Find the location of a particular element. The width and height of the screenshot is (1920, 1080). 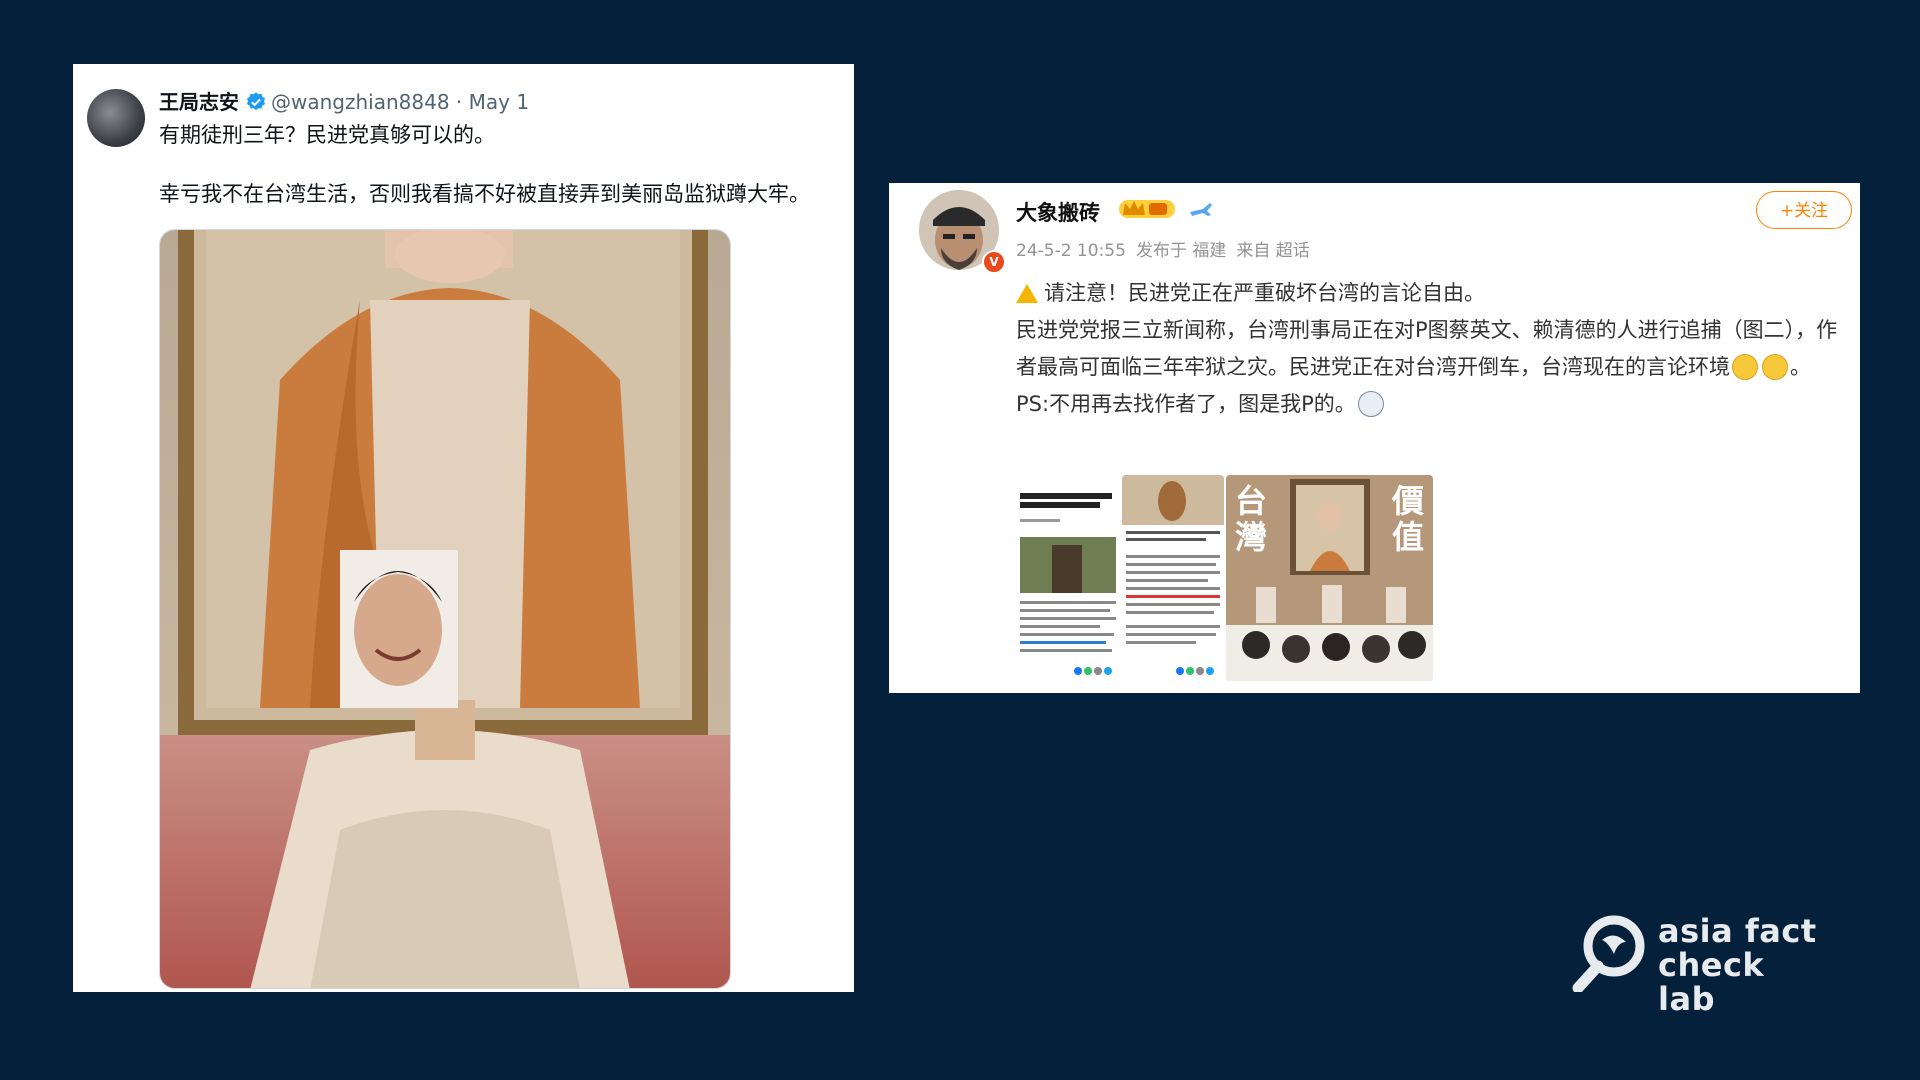

poster-text-left: 台灣 is located at coordinates (1250, 519).